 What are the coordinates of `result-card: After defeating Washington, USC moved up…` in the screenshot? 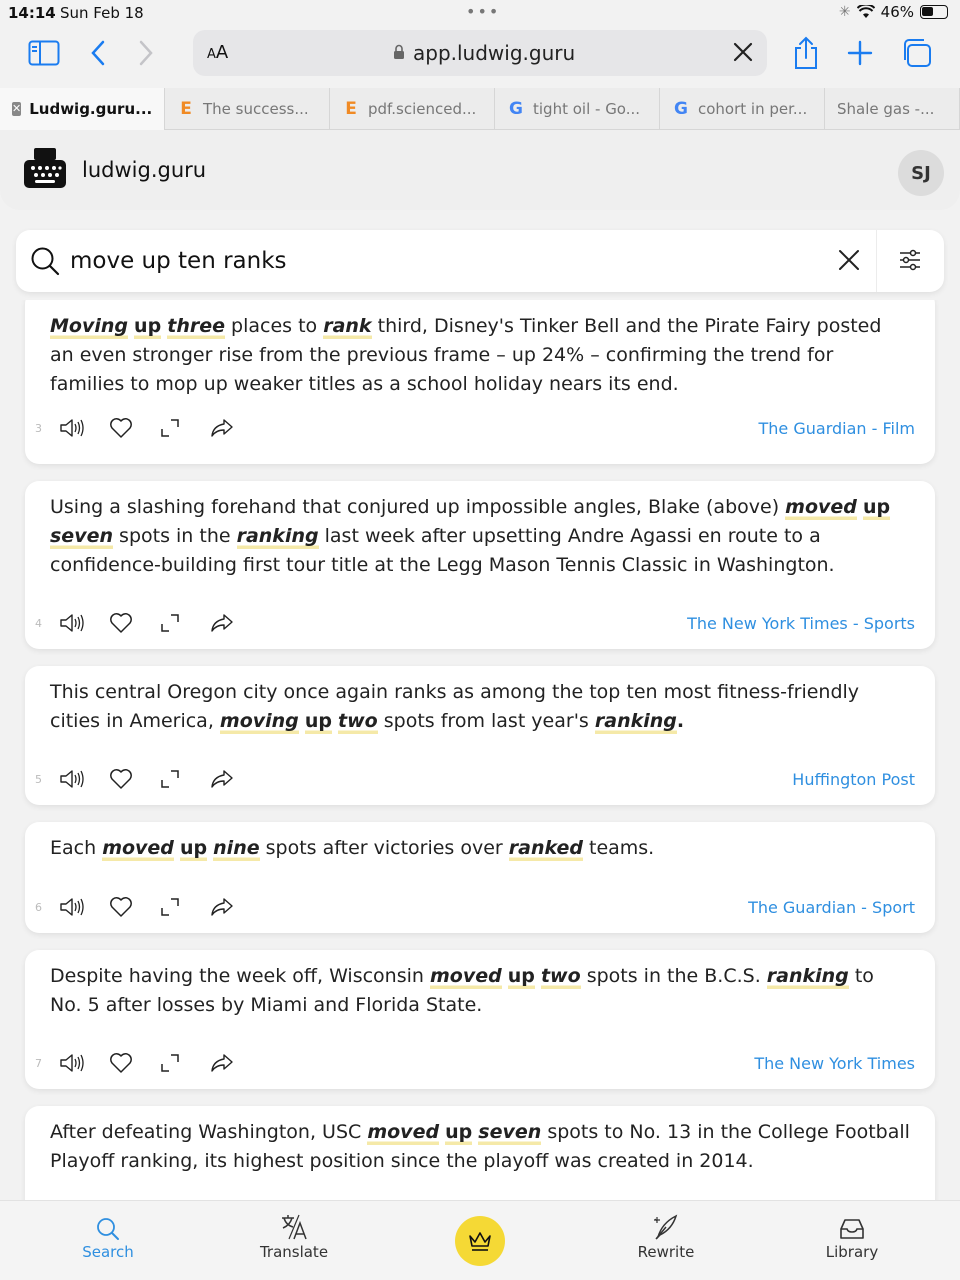 It's located at (480, 1153).